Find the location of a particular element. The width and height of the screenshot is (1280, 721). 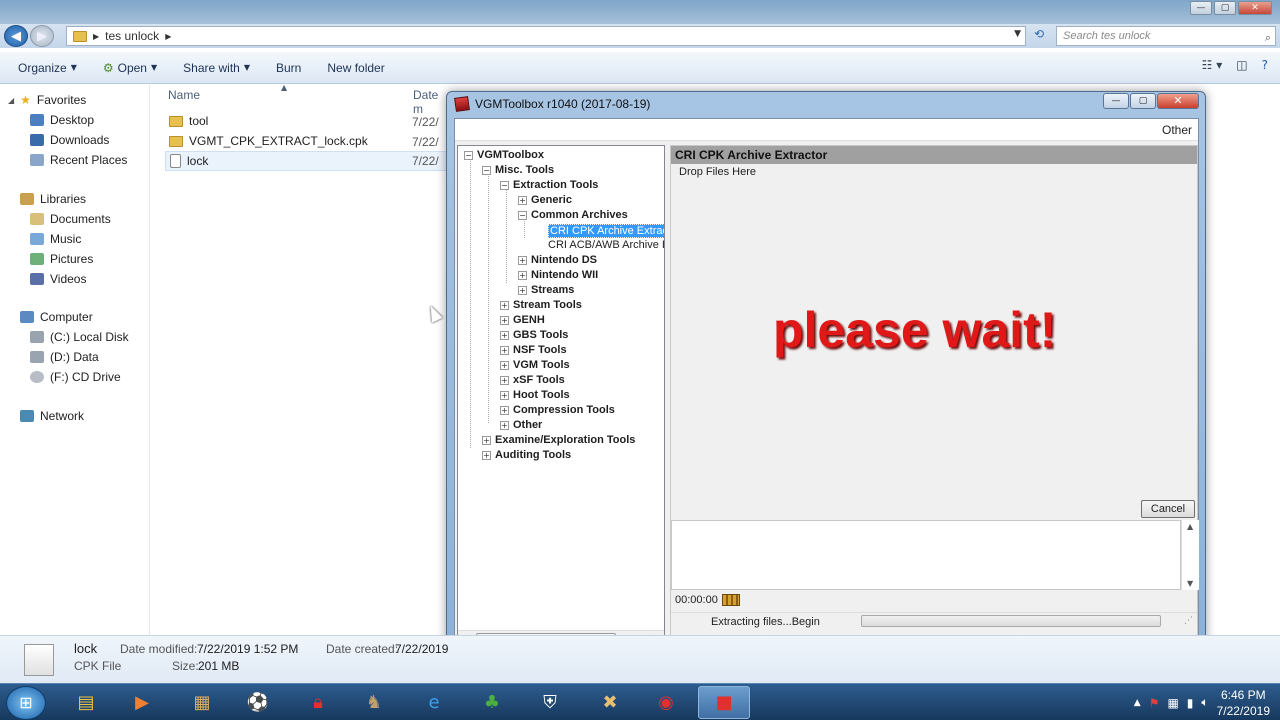

nav-c-drive: (C:) Local Disk is located at coordinates (79, 337).